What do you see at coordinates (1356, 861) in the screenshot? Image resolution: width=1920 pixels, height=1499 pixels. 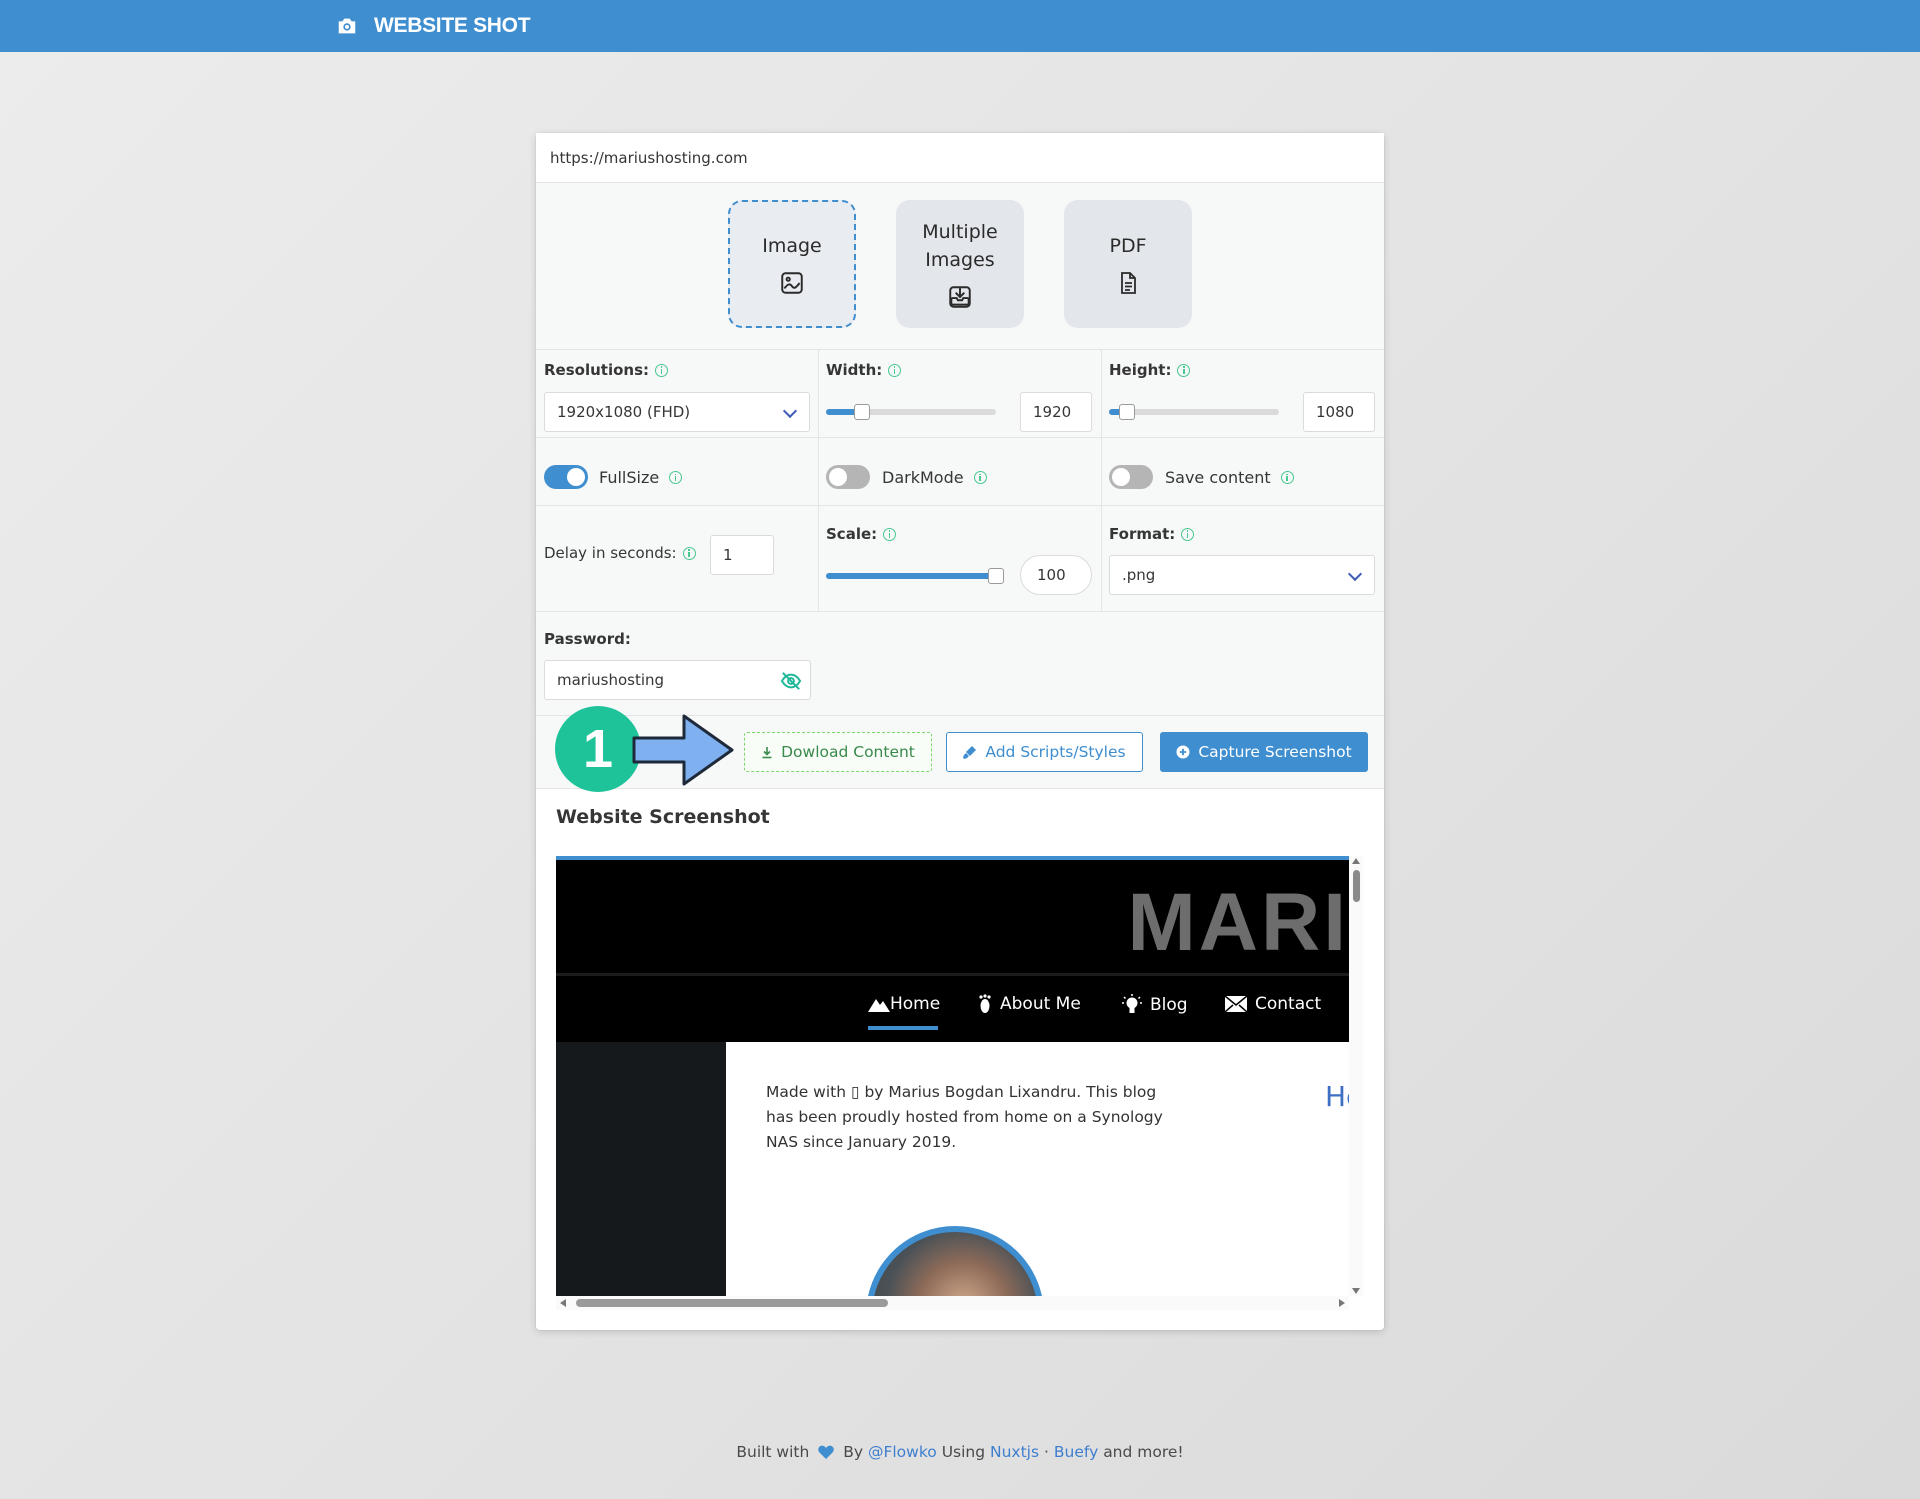 I see `scroll-up-icon` at bounding box center [1356, 861].